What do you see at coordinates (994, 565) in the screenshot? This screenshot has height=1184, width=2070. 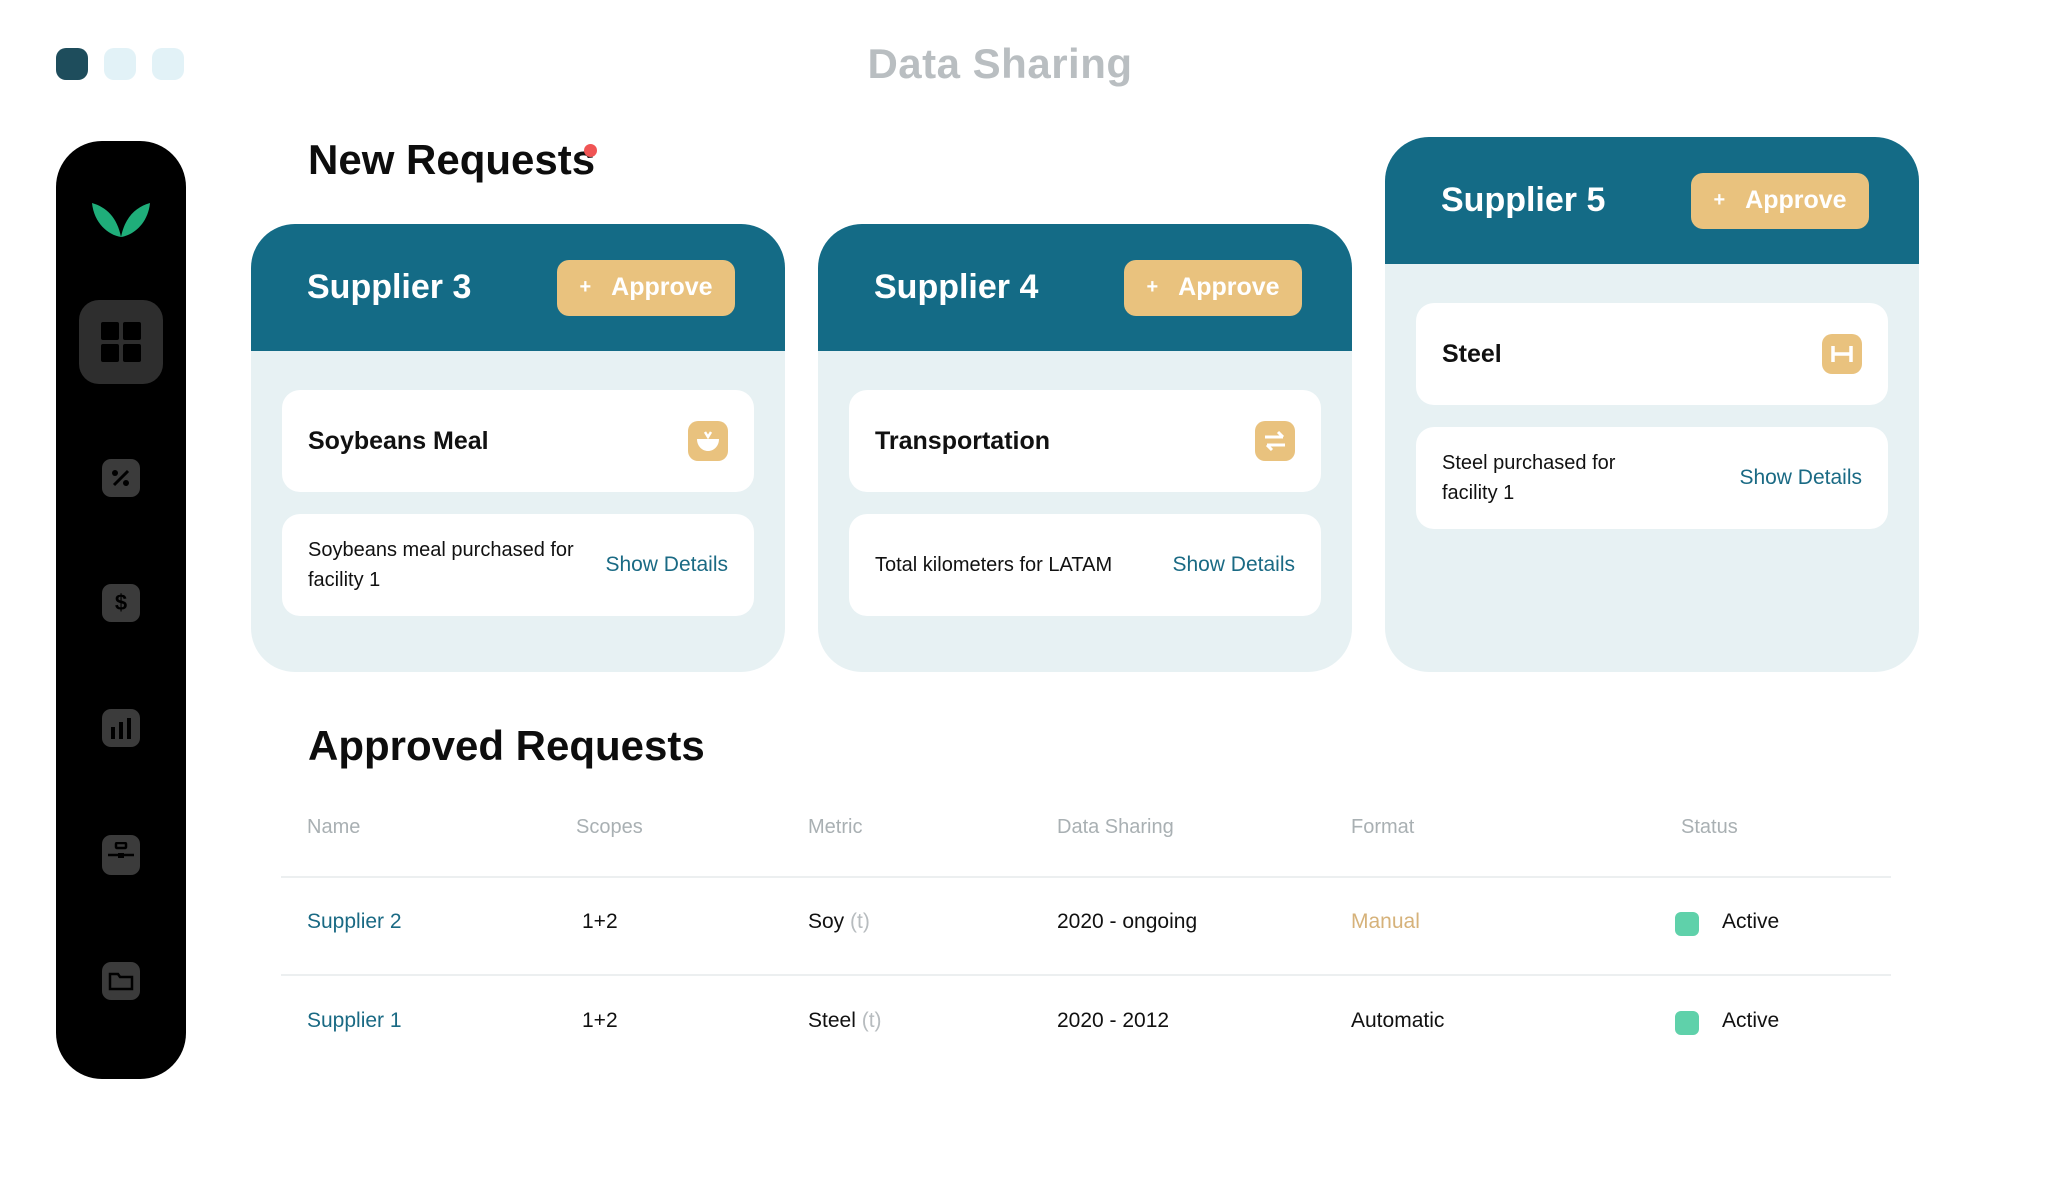 I see `item-description: Total kilometers for LATAM` at bounding box center [994, 565].